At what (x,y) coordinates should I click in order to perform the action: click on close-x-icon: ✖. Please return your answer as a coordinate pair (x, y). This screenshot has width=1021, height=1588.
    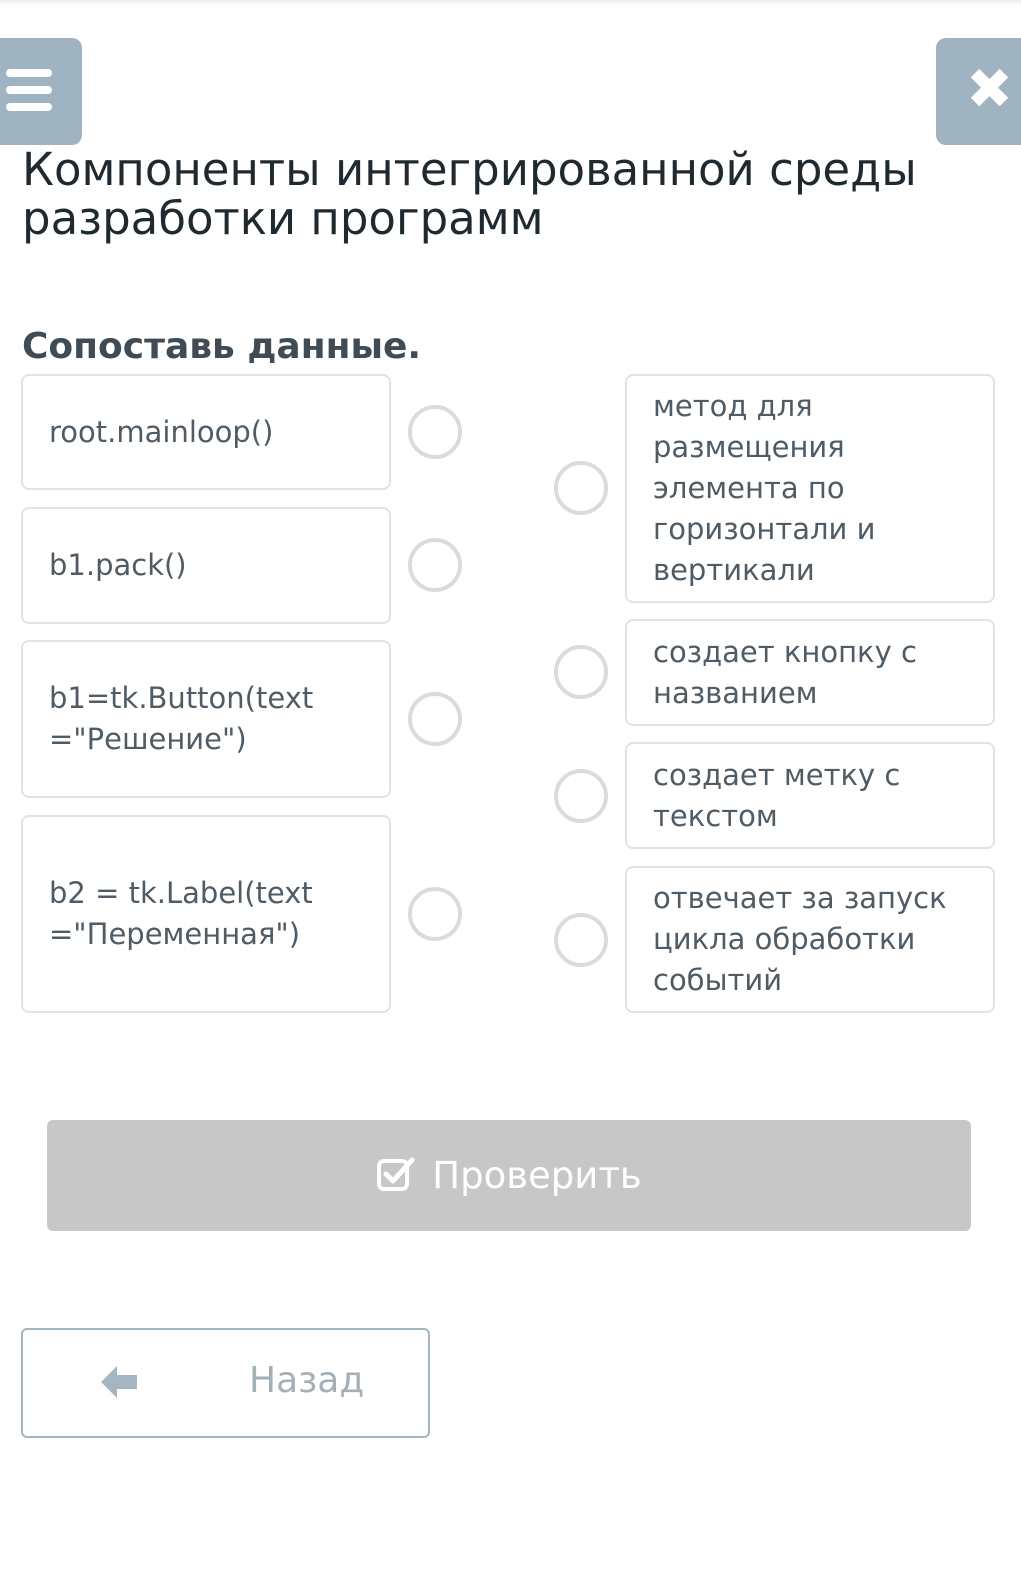
    Looking at the image, I should click on (989, 89).